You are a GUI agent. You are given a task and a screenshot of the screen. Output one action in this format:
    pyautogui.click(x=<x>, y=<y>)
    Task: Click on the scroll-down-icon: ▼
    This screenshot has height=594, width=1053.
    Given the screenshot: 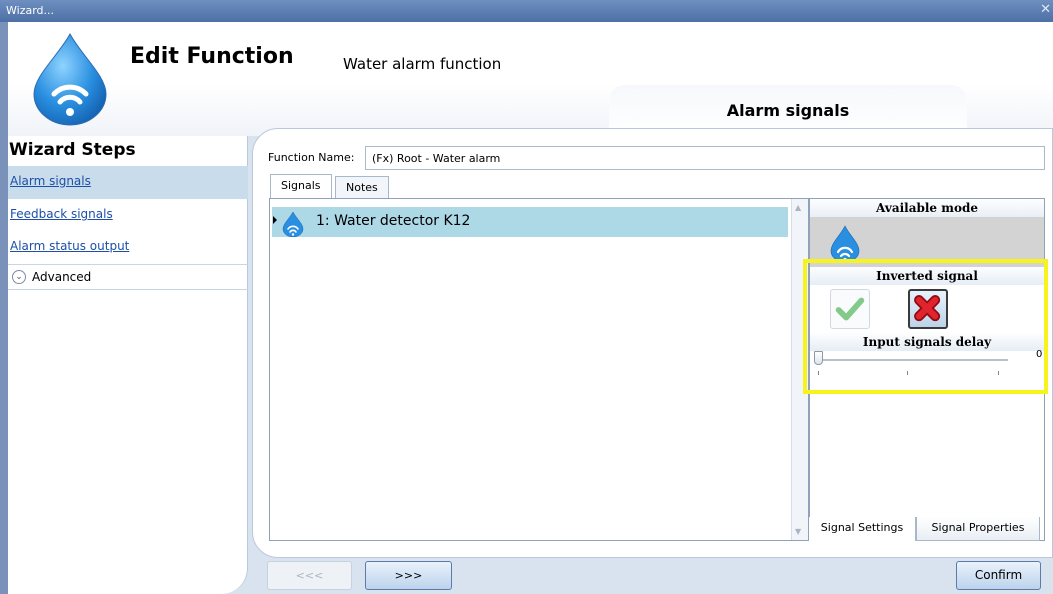 What is the action you would take?
    pyautogui.click(x=798, y=531)
    